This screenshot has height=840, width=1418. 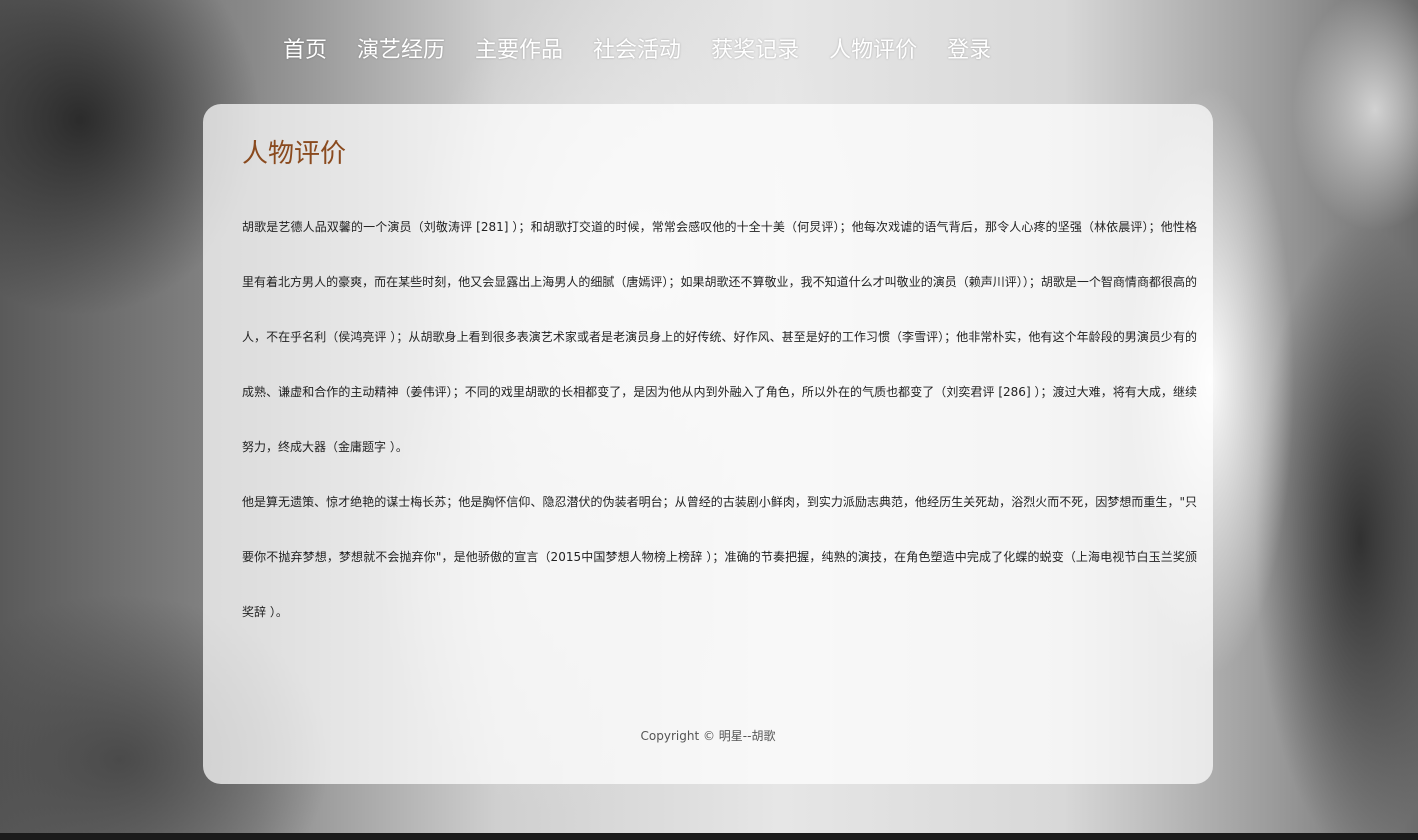 What do you see at coordinates (637, 48) in the screenshot?
I see `nav-social-activities: 社会活动` at bounding box center [637, 48].